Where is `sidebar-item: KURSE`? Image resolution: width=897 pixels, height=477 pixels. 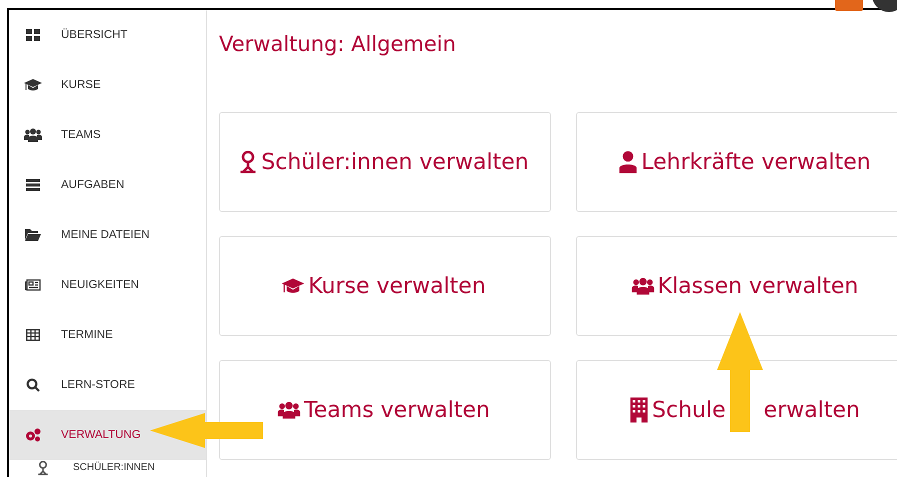
sidebar-item: KURSE is located at coordinates (107, 85).